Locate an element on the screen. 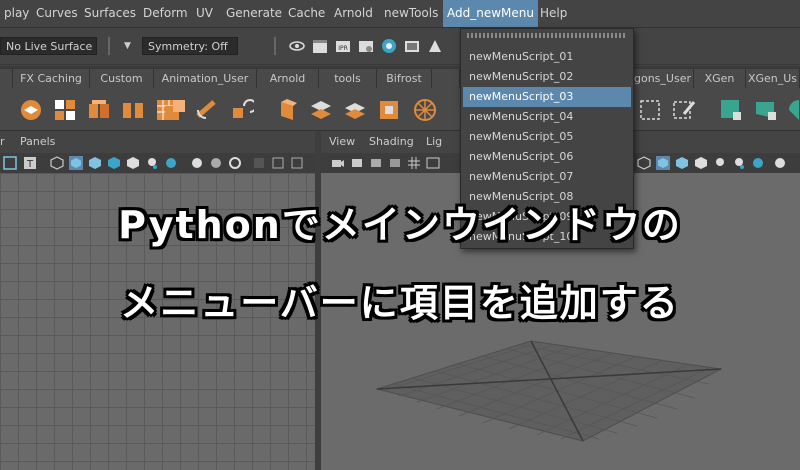 The height and width of the screenshot is (470, 800). menu-item-newmenuscript-06: newMenuScript_06 is located at coordinates (547, 157).